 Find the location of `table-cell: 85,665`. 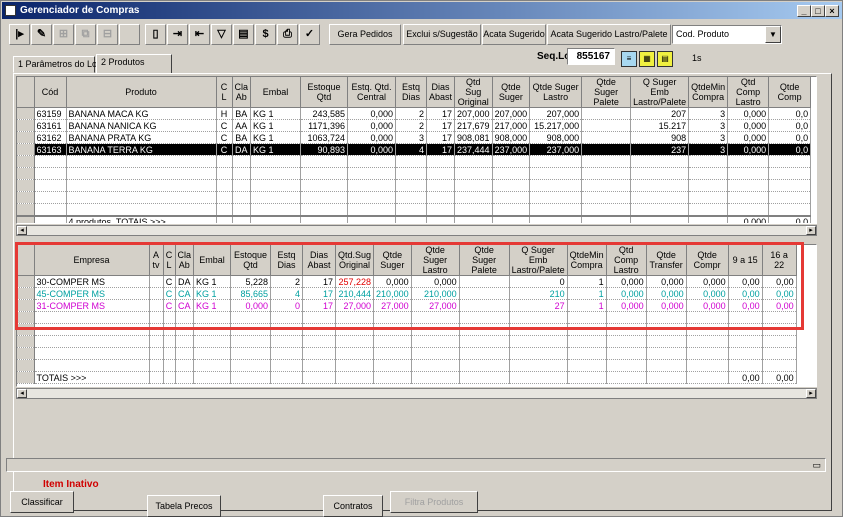

table-cell: 85,665 is located at coordinates (251, 293).